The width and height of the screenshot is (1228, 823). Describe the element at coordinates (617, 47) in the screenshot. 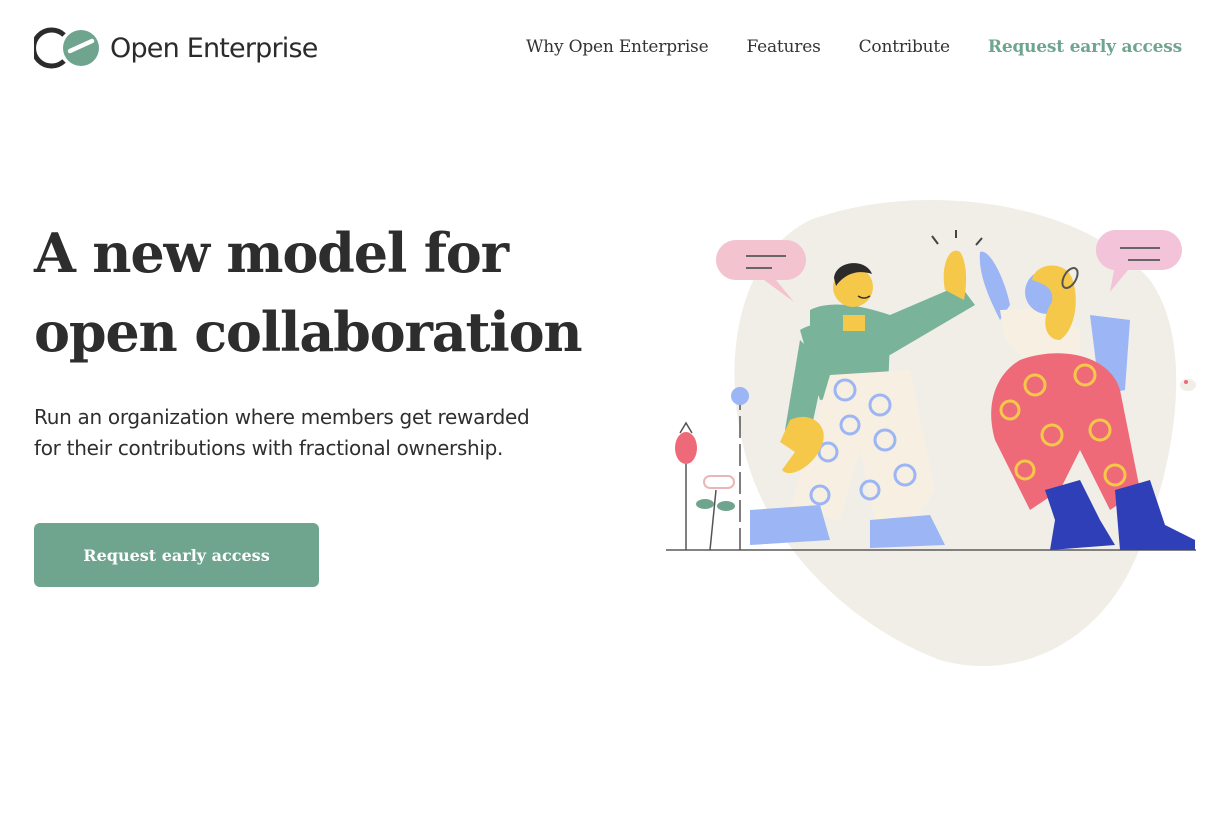

I see `nav-why-open-enterprise: Why Open Enterprise` at that location.